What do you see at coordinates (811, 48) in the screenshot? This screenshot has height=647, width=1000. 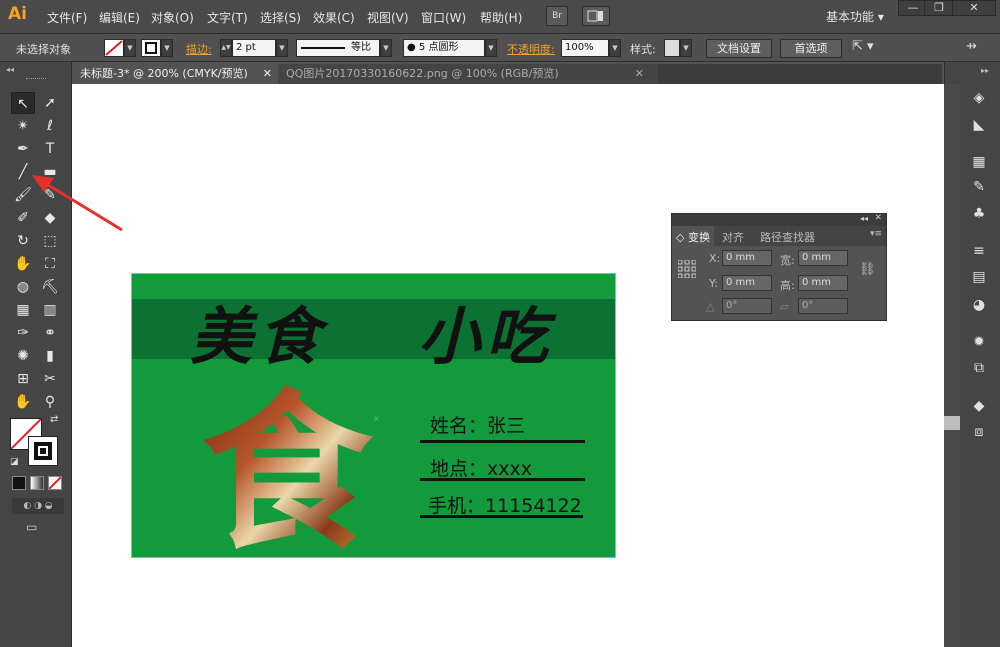 I see `preferences-button: 首选项` at bounding box center [811, 48].